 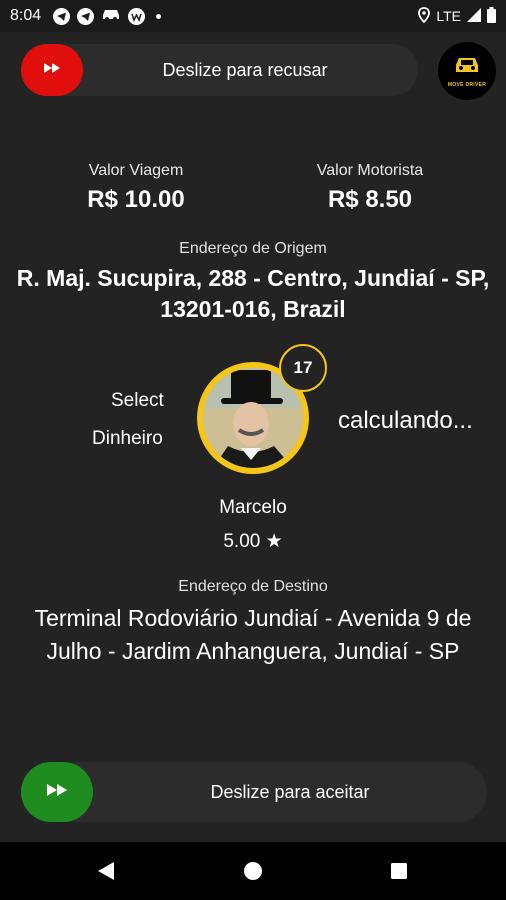 What do you see at coordinates (370, 170) in the screenshot?
I see `driver-value-label: Valor Motorista` at bounding box center [370, 170].